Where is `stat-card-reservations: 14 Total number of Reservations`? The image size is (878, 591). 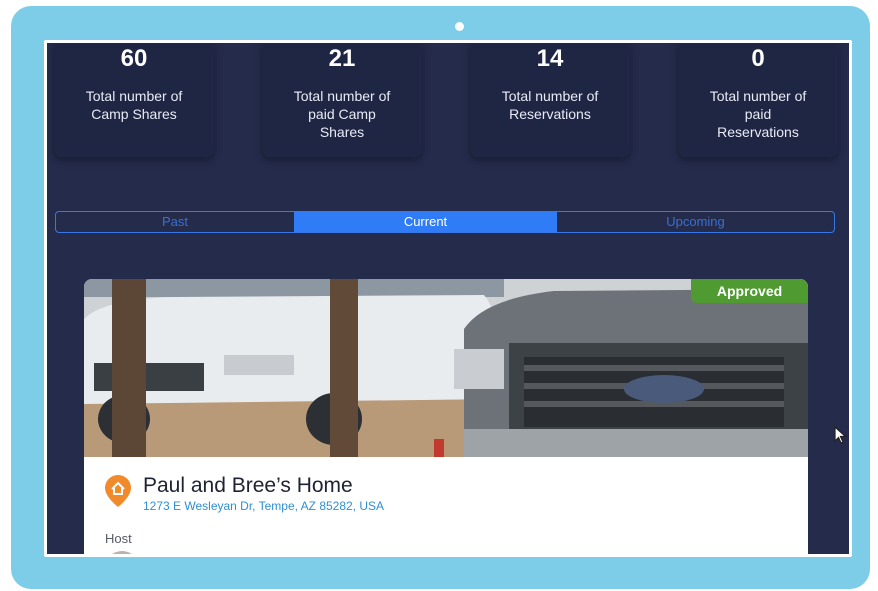
stat-card-reservations: 14 Total number of Reservations is located at coordinates (550, 100).